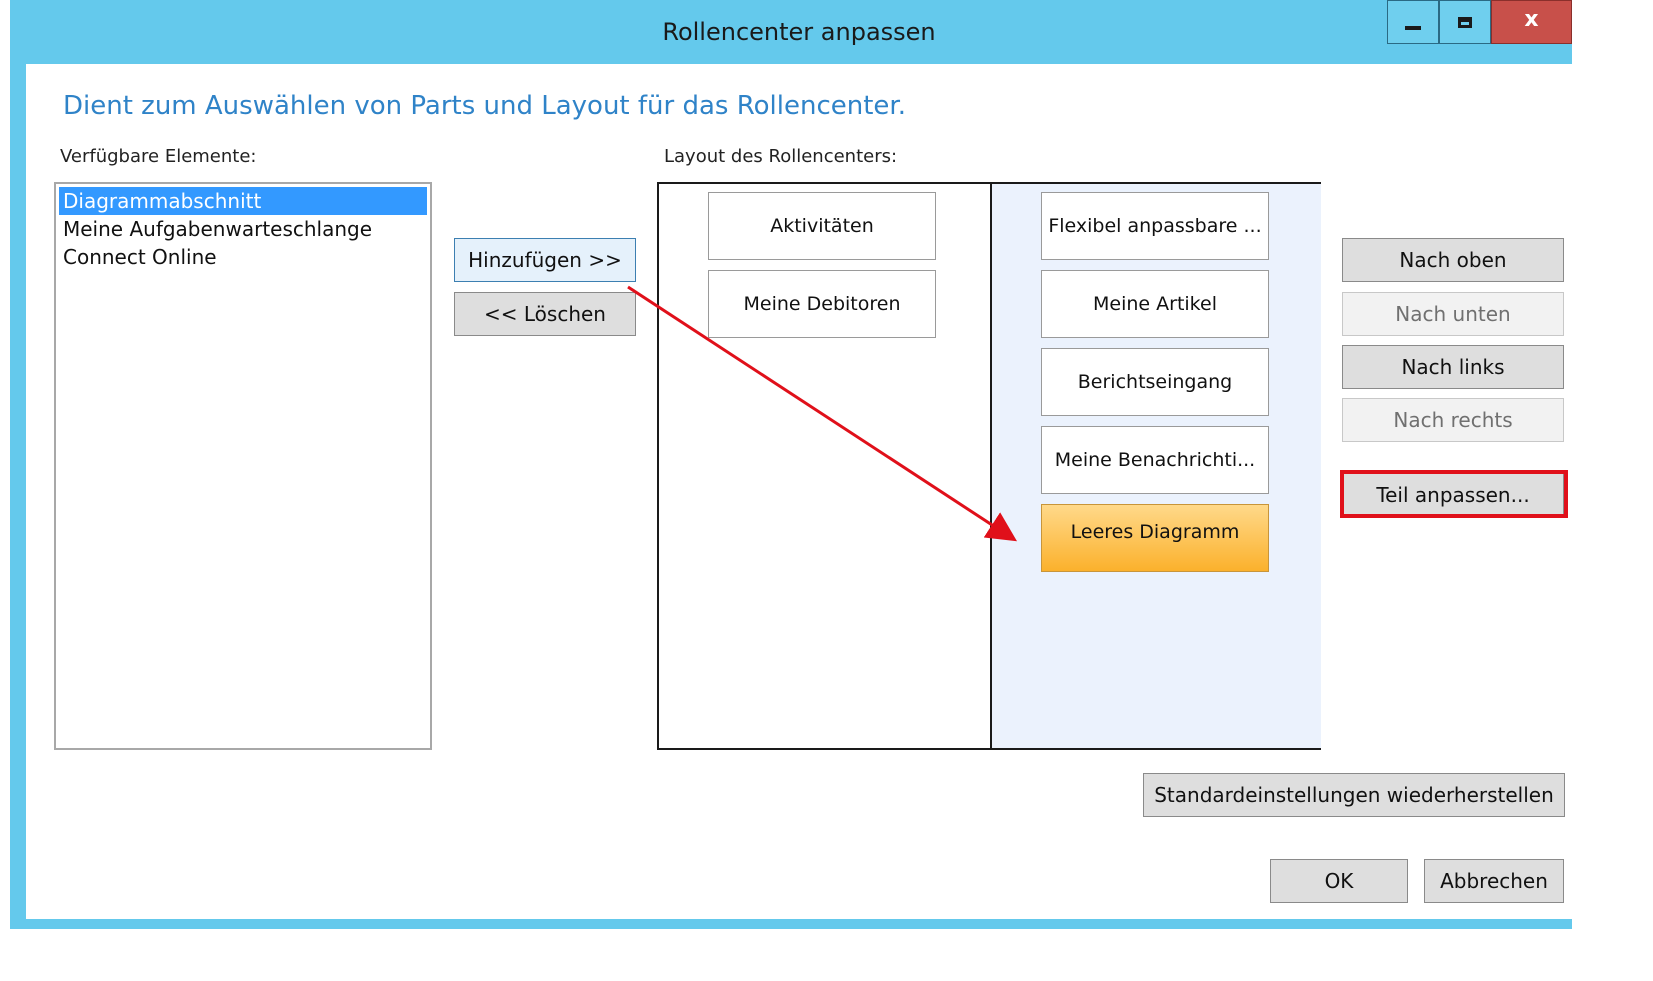 This screenshot has height=981, width=1653. I want to click on part-meine-artikel: Meine Artikel, so click(1155, 304).